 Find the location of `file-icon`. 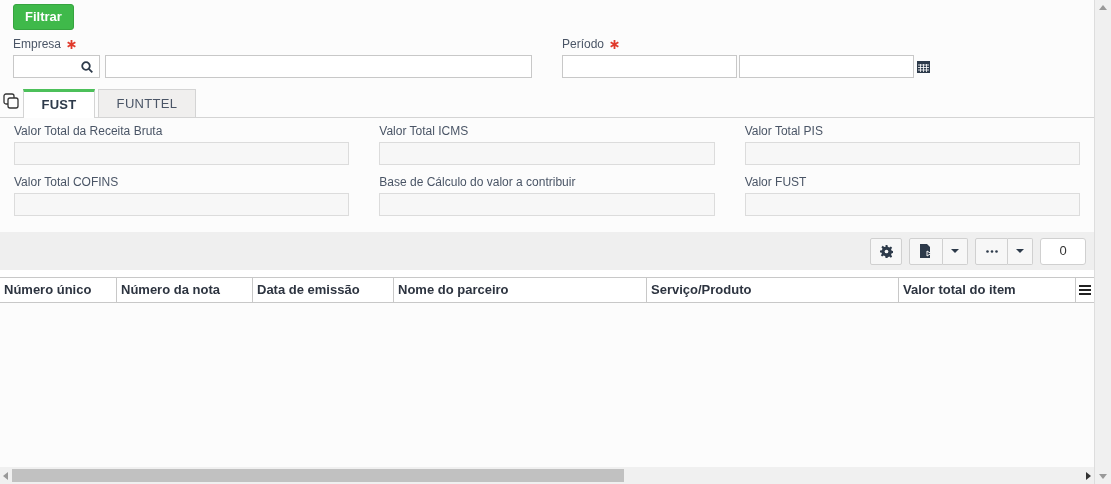

file-icon is located at coordinates (926, 251).